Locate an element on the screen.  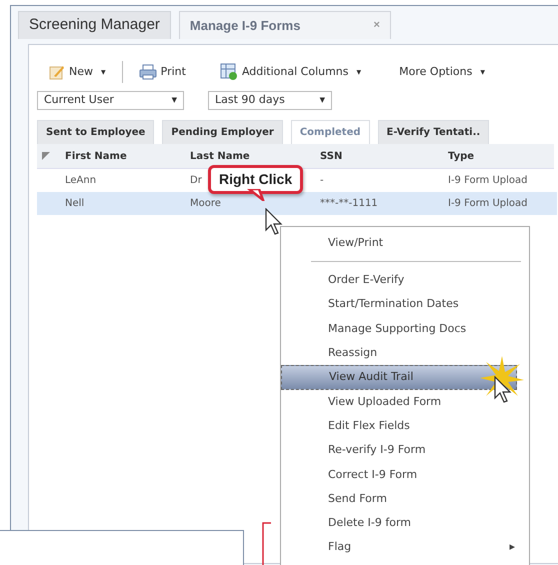
menu-item: Start/Termination Dates is located at coordinates (405, 304).